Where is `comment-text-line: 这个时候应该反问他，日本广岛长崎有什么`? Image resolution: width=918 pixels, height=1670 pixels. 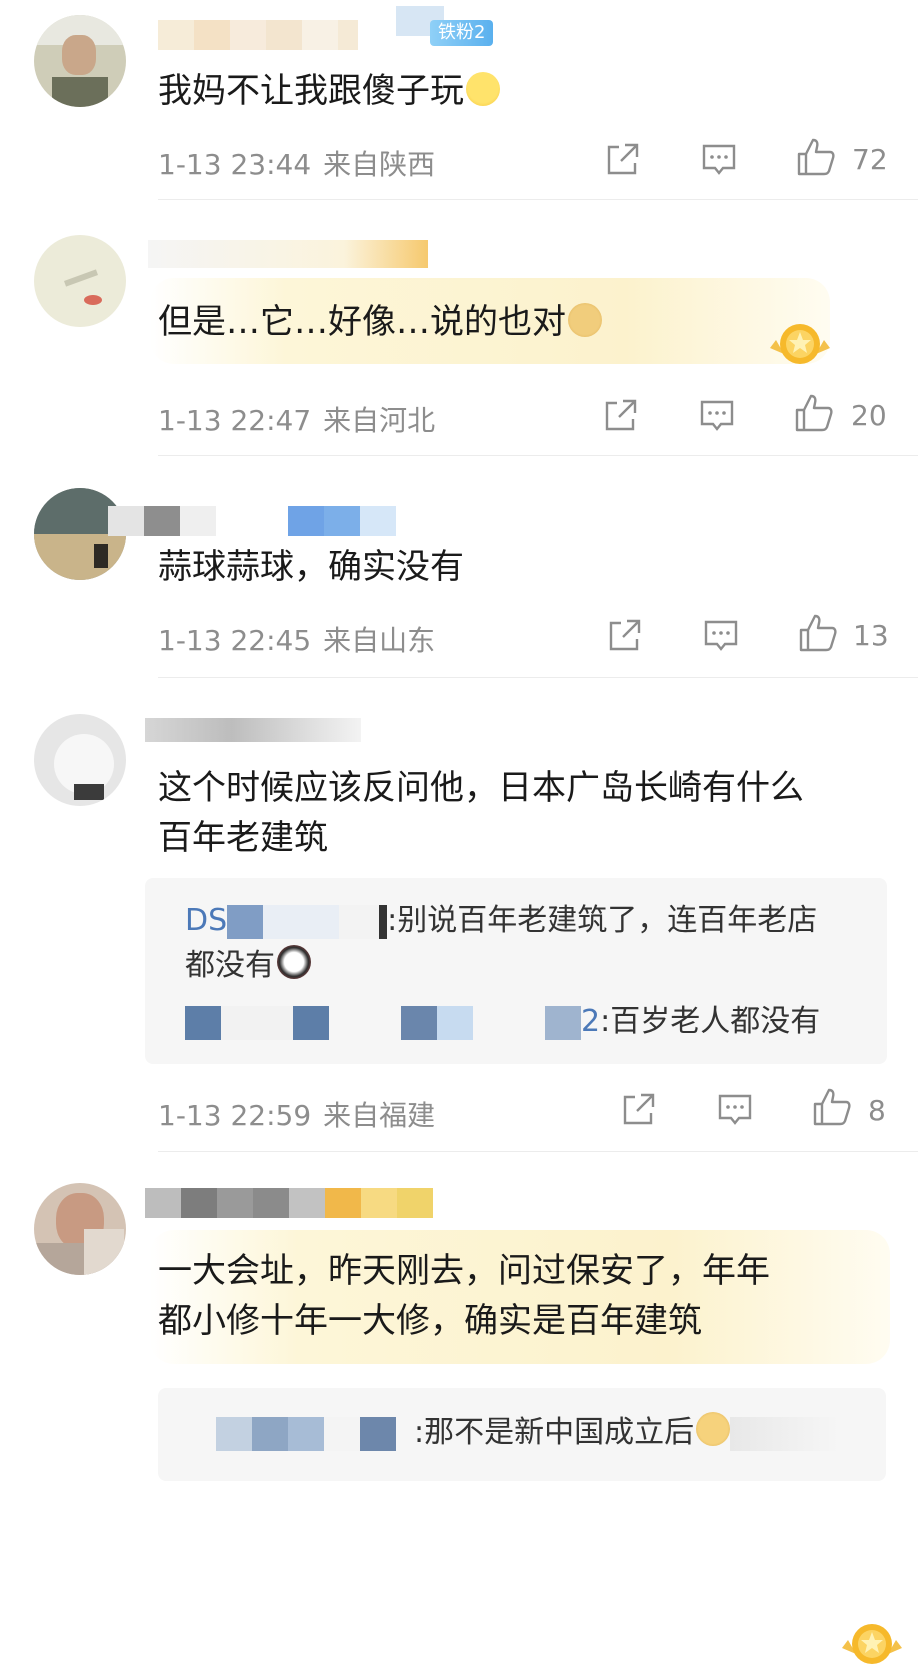
comment-text-line: 这个时候应该反问他，日本广岛长崎有什么 is located at coordinates (481, 788).